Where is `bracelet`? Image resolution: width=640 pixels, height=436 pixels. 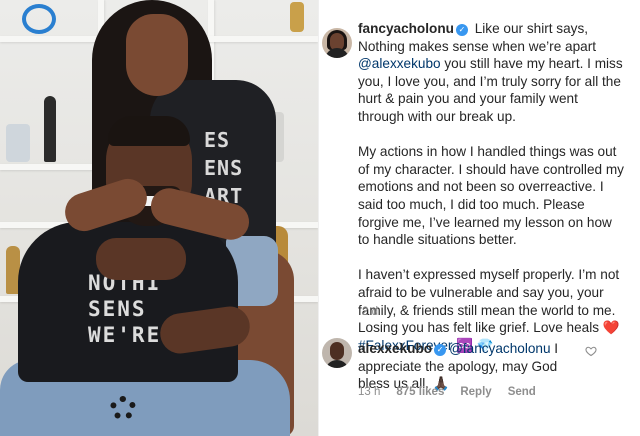 bracelet is located at coordinates (123, 408).